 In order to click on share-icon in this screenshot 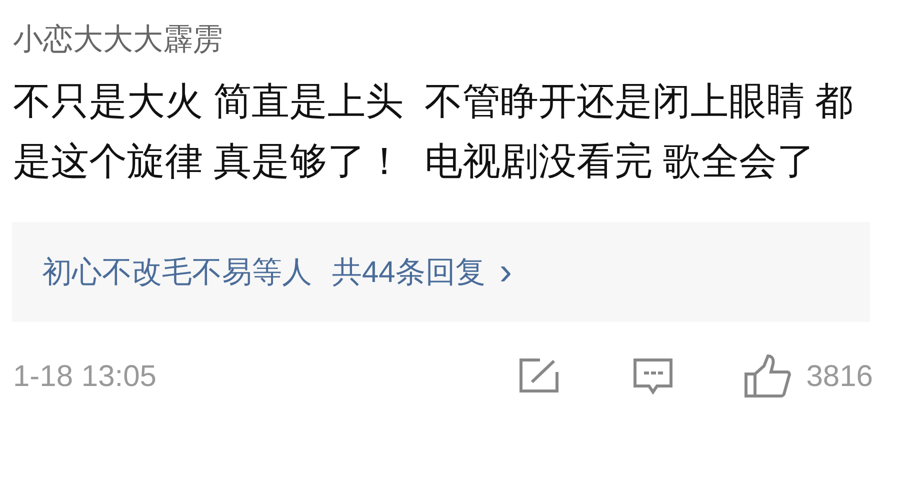, I will do `click(539, 376)`.